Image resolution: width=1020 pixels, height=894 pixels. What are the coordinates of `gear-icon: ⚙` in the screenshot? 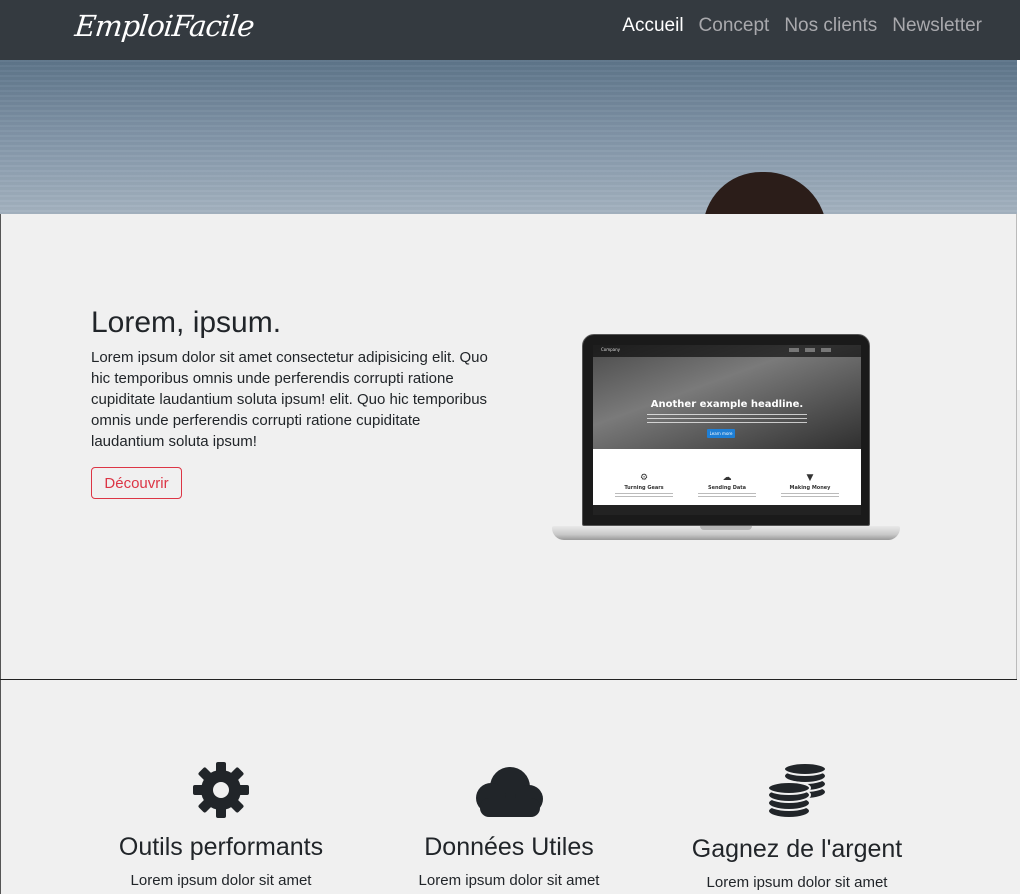 It's located at (644, 478).